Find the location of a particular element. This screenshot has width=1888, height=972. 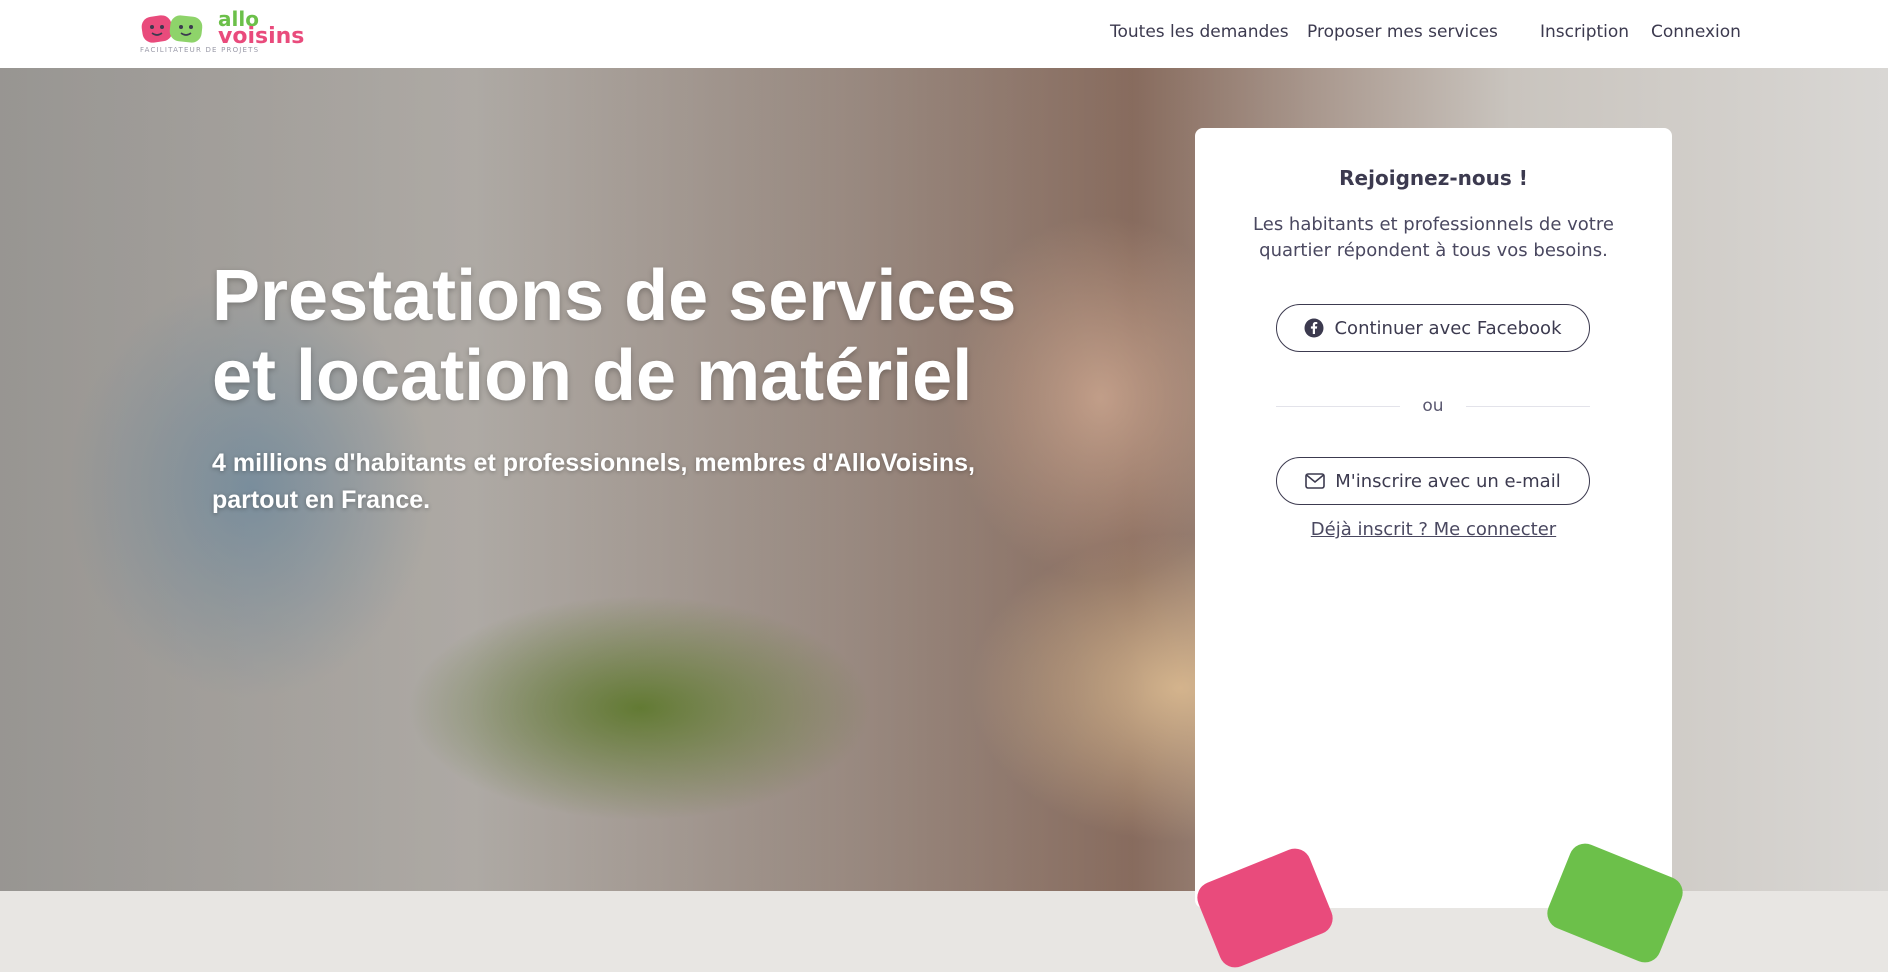

nav-item-demandes: Toutes les demandes is located at coordinates (1199, 32).